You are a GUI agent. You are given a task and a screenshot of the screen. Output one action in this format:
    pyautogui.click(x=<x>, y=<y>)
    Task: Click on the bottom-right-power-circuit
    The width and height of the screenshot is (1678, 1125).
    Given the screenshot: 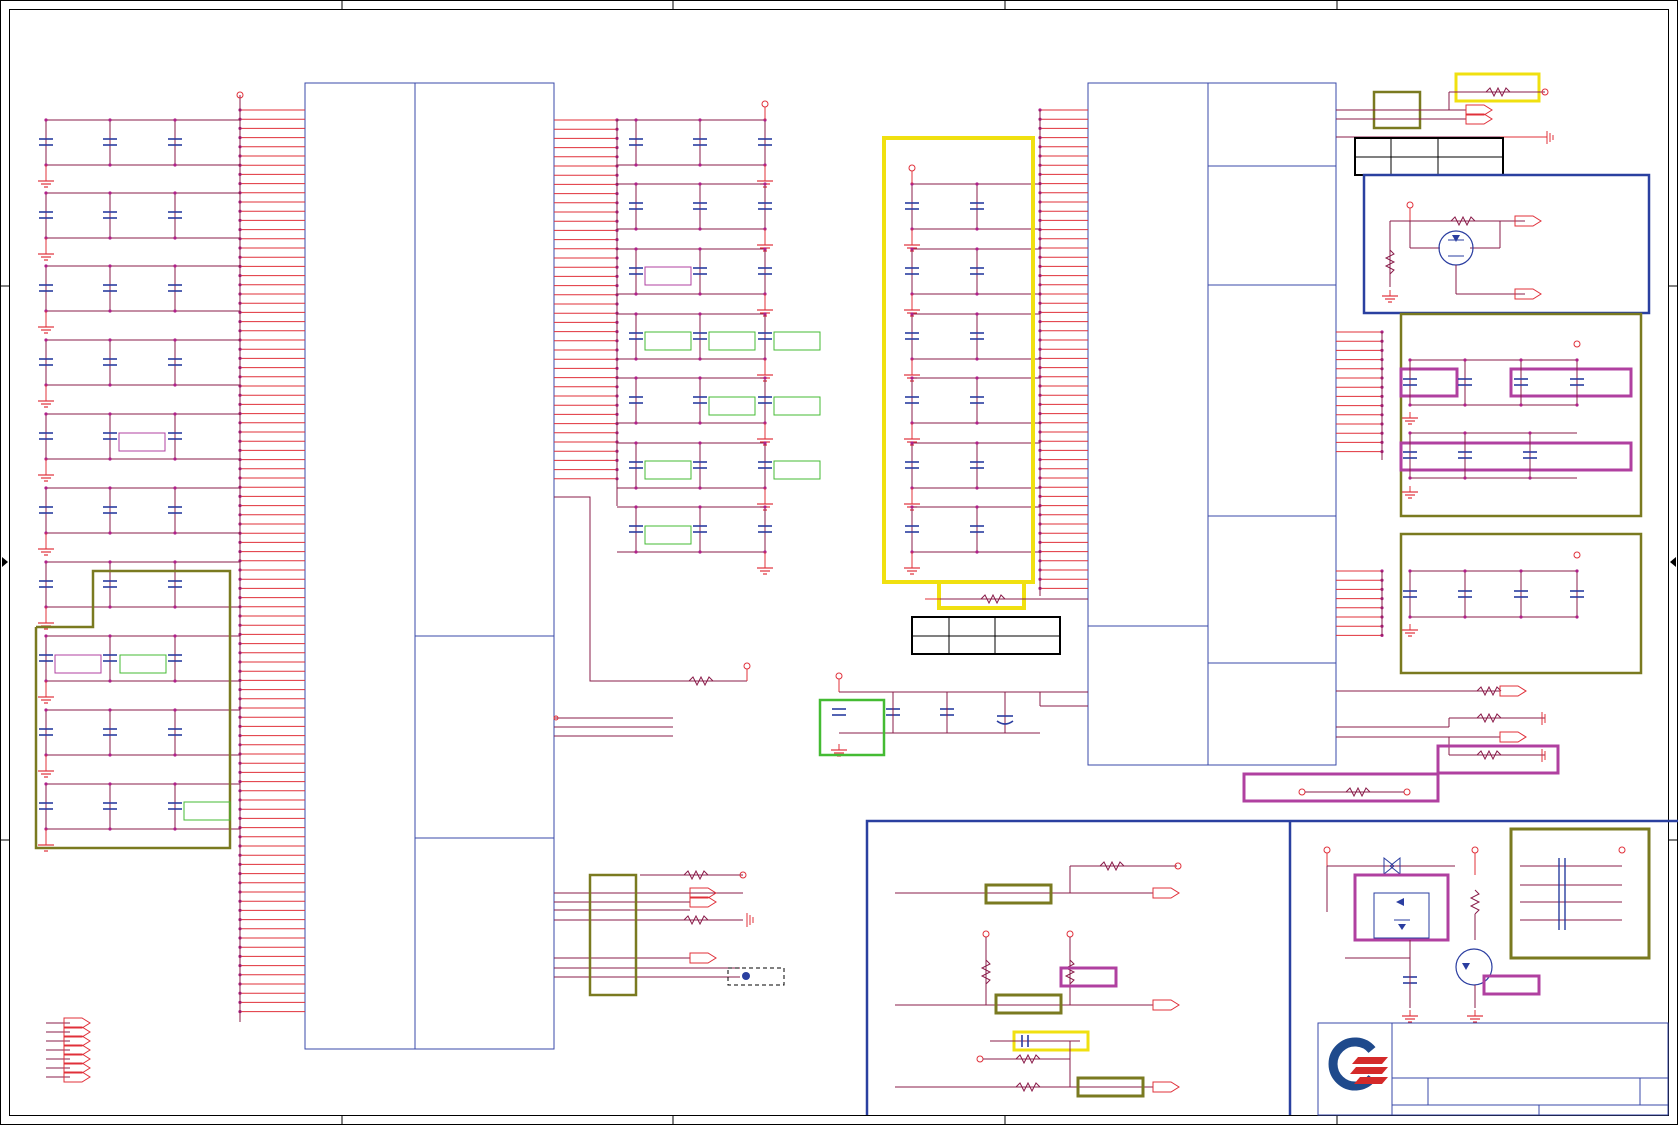 What is the action you would take?
    pyautogui.click(x=1487, y=925)
    